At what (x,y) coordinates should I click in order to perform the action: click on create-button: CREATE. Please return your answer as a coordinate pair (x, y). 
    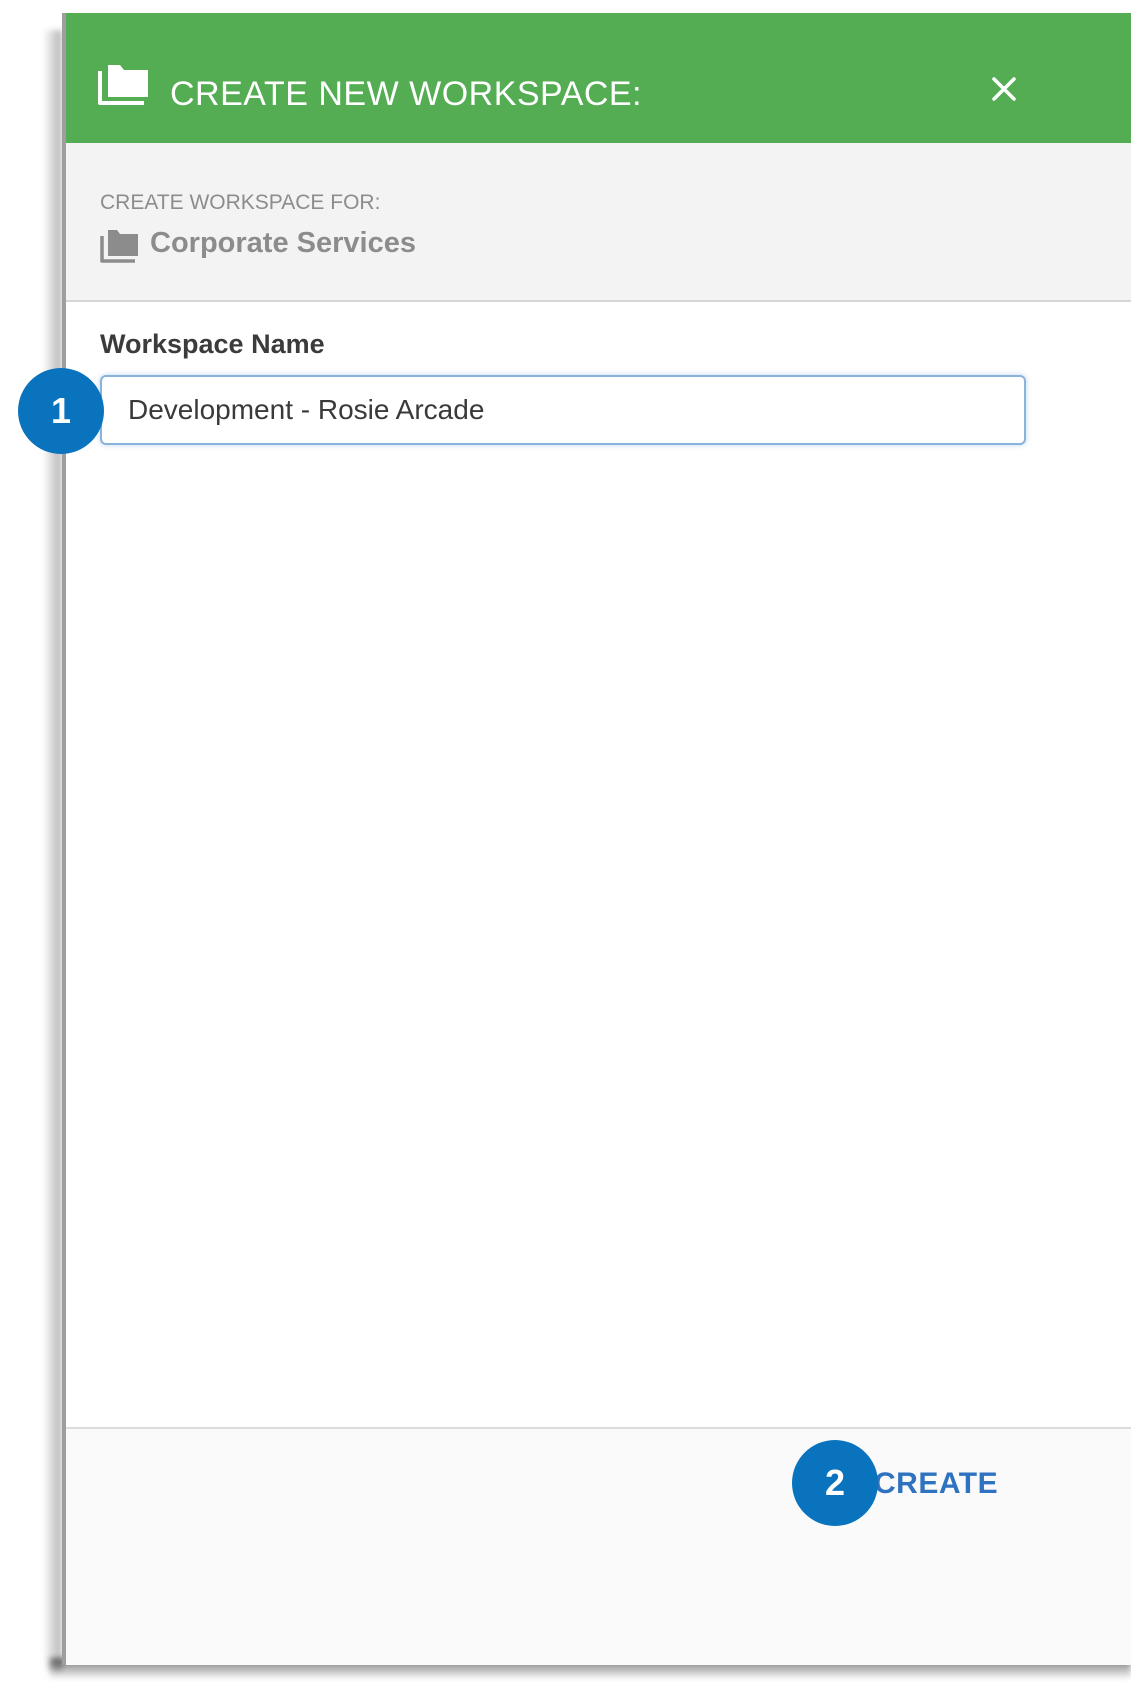
    Looking at the image, I should click on (936, 1484).